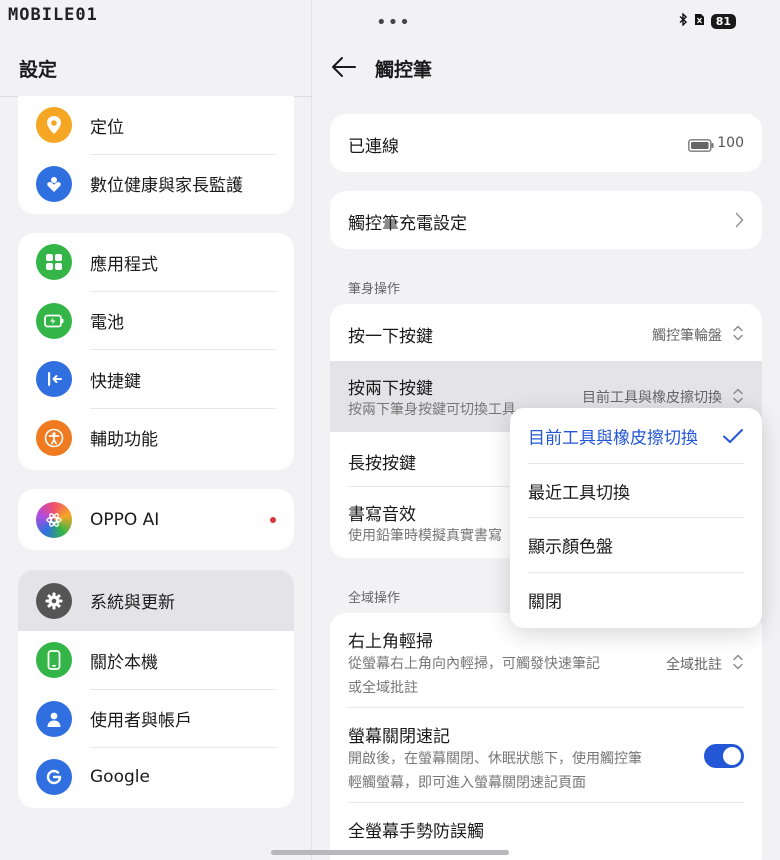  I want to click on sim-icon, so click(699, 21).